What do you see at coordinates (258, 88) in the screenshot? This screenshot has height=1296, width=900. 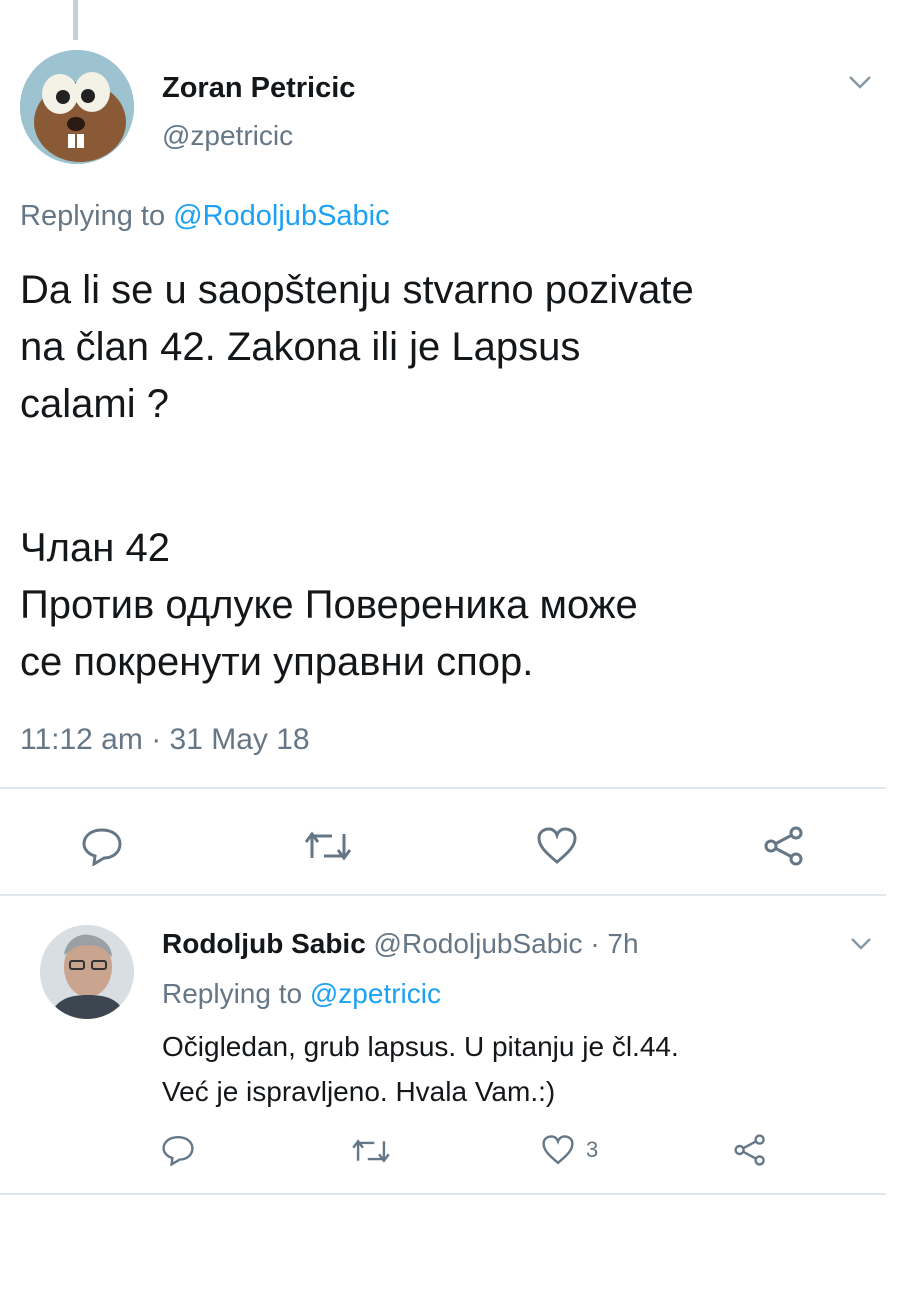 I see `author-name: Zoran Petricic` at bounding box center [258, 88].